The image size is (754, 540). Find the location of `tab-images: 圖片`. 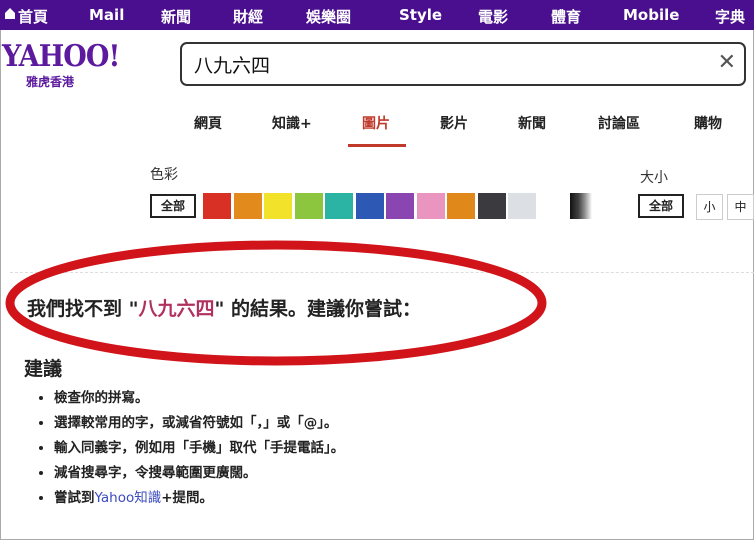

tab-images: 圖片 is located at coordinates (376, 123).